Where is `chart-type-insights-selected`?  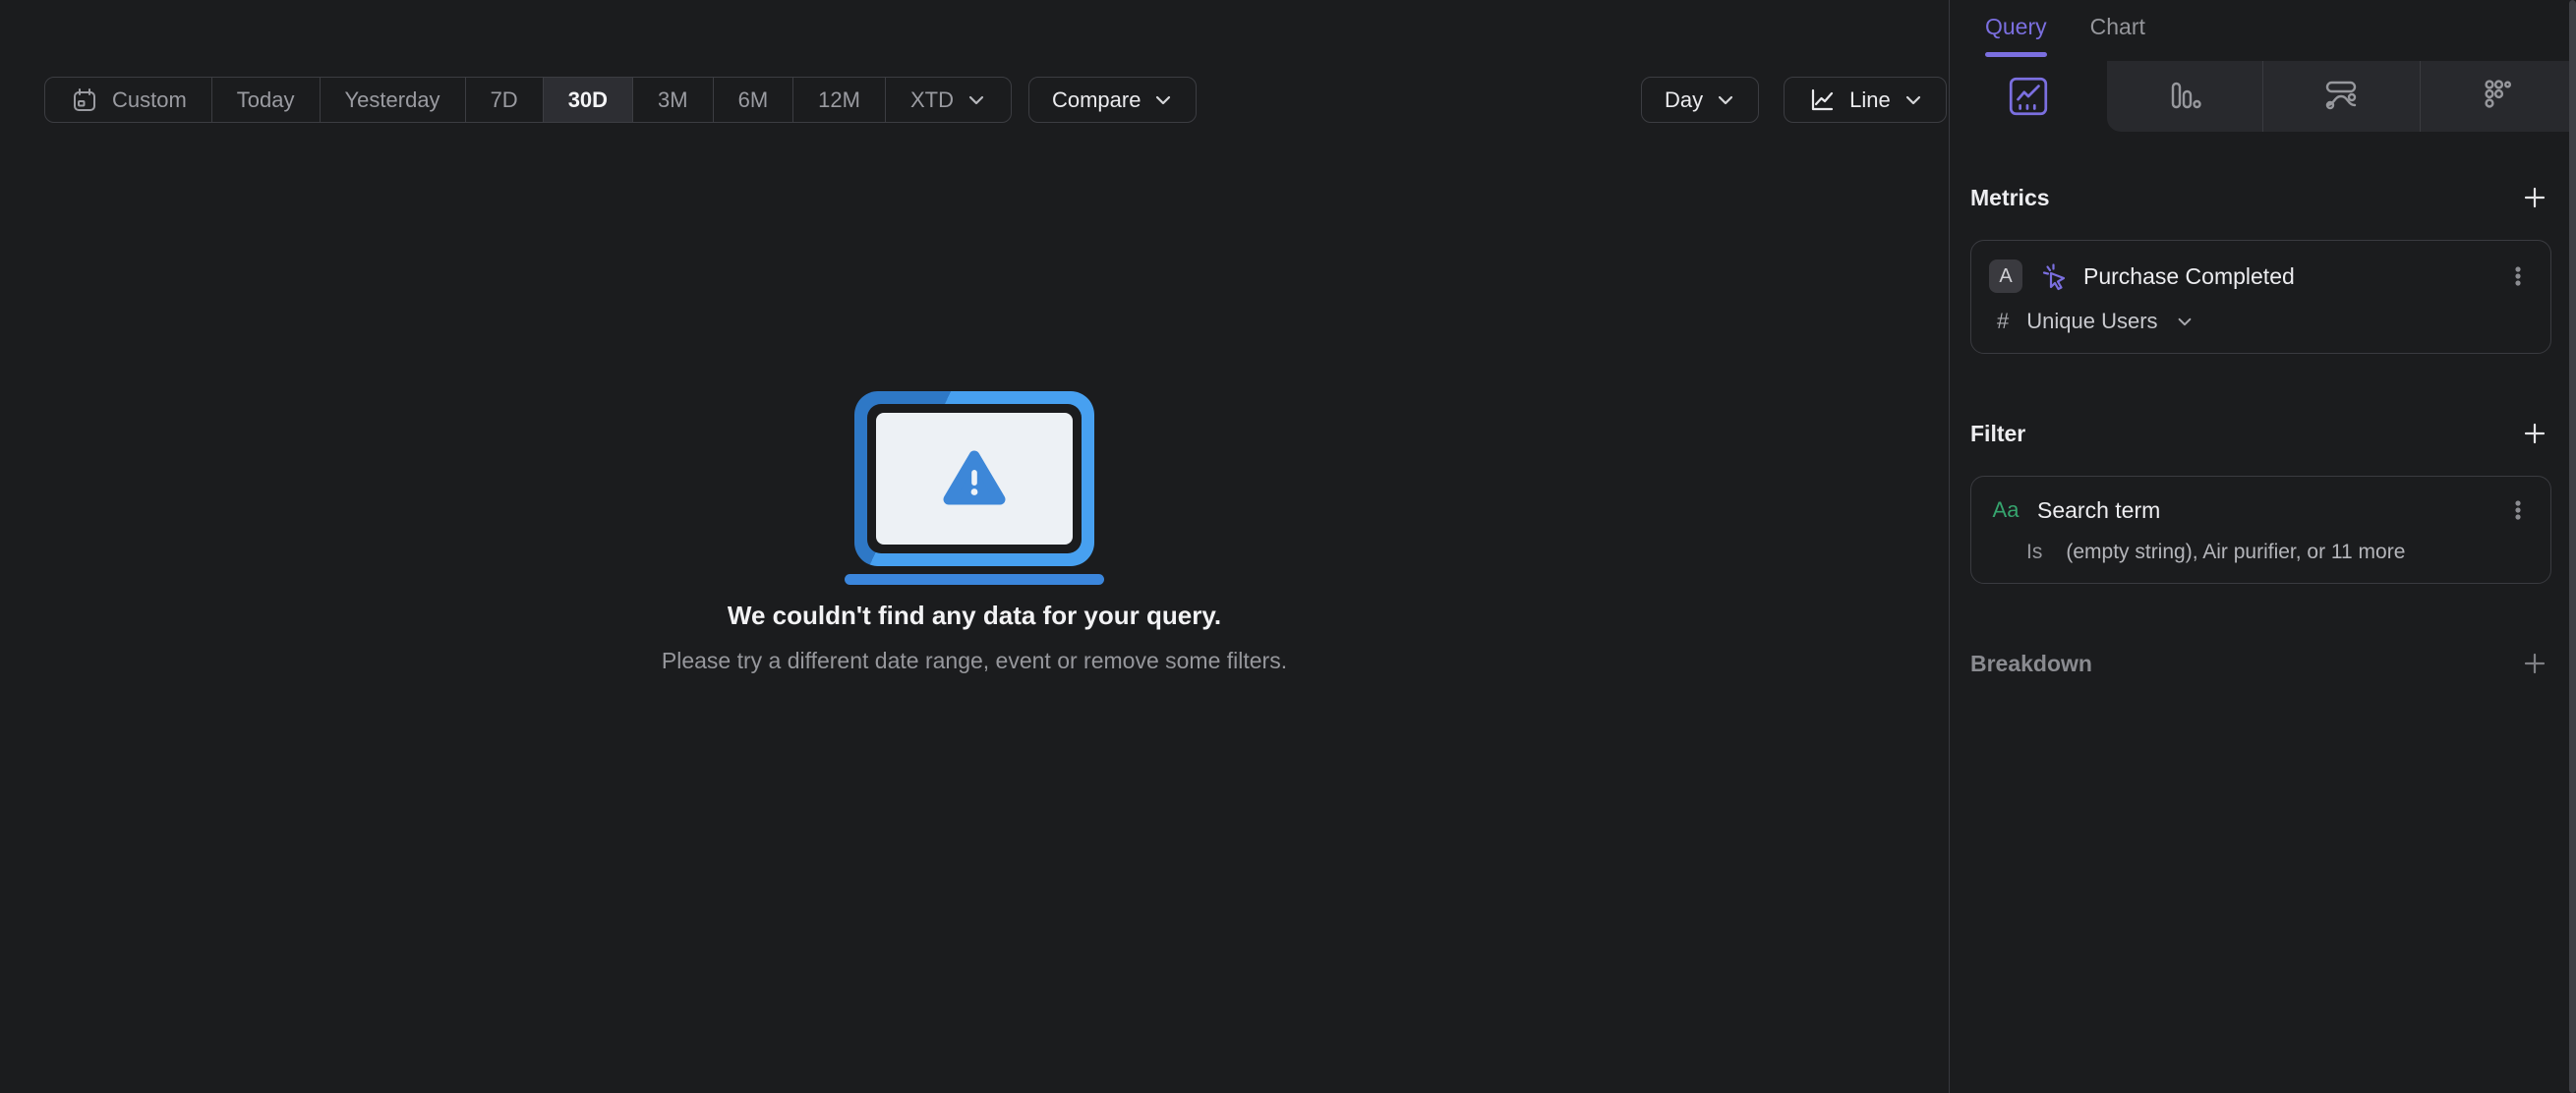
chart-type-insights-selected is located at coordinates (2029, 96).